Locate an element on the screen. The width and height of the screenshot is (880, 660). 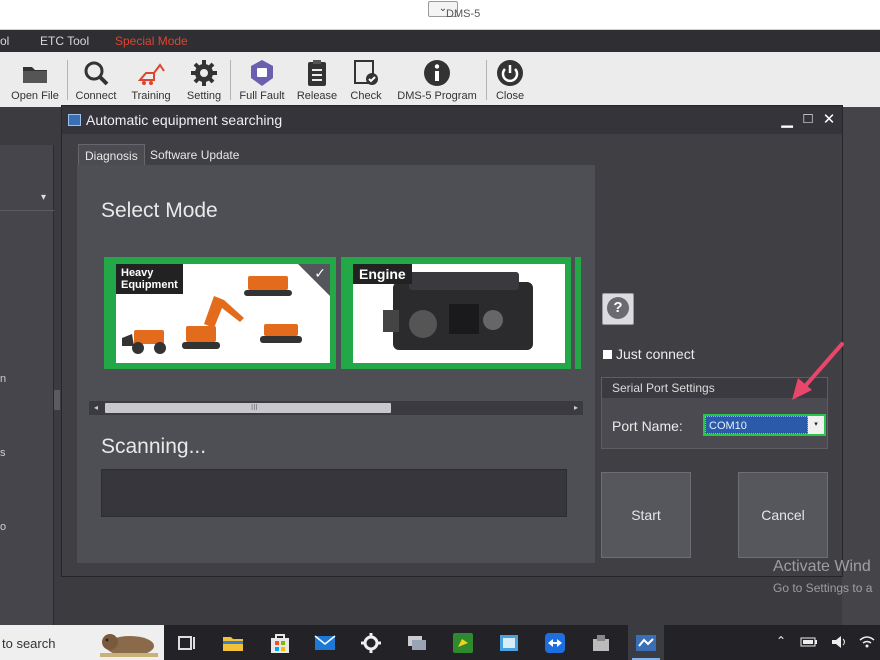
mode-label-engine: Engine is located at coordinates (382, 274).